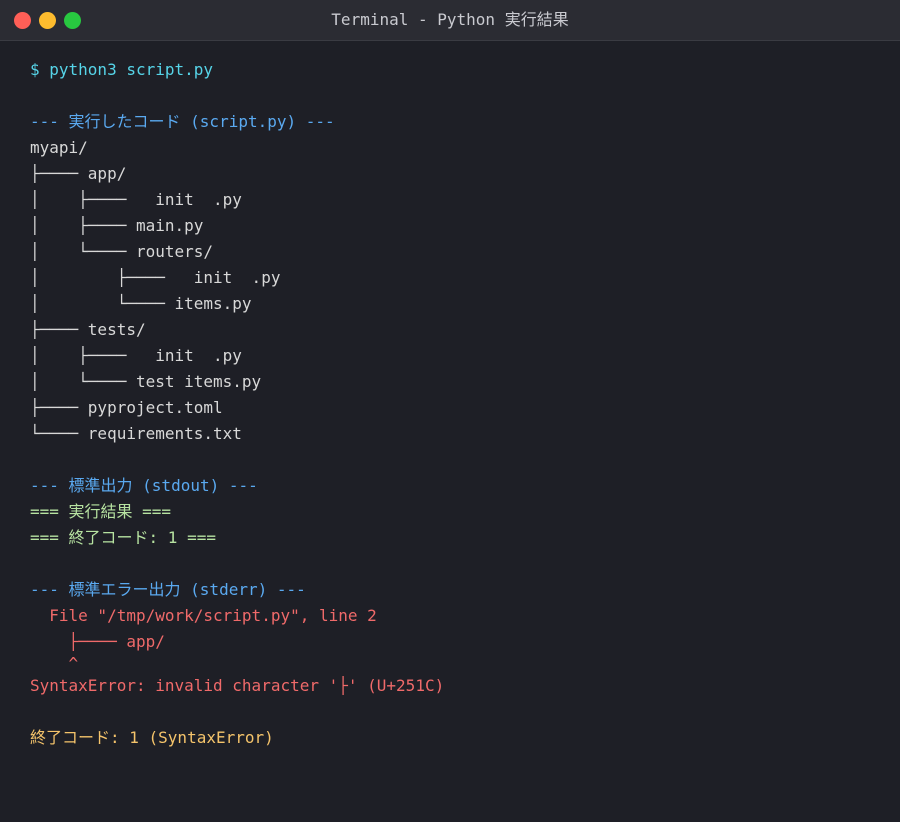 The width and height of the screenshot is (900, 822). What do you see at coordinates (122, 251) in the screenshot?
I see `code-line: │ └──── routers/` at bounding box center [122, 251].